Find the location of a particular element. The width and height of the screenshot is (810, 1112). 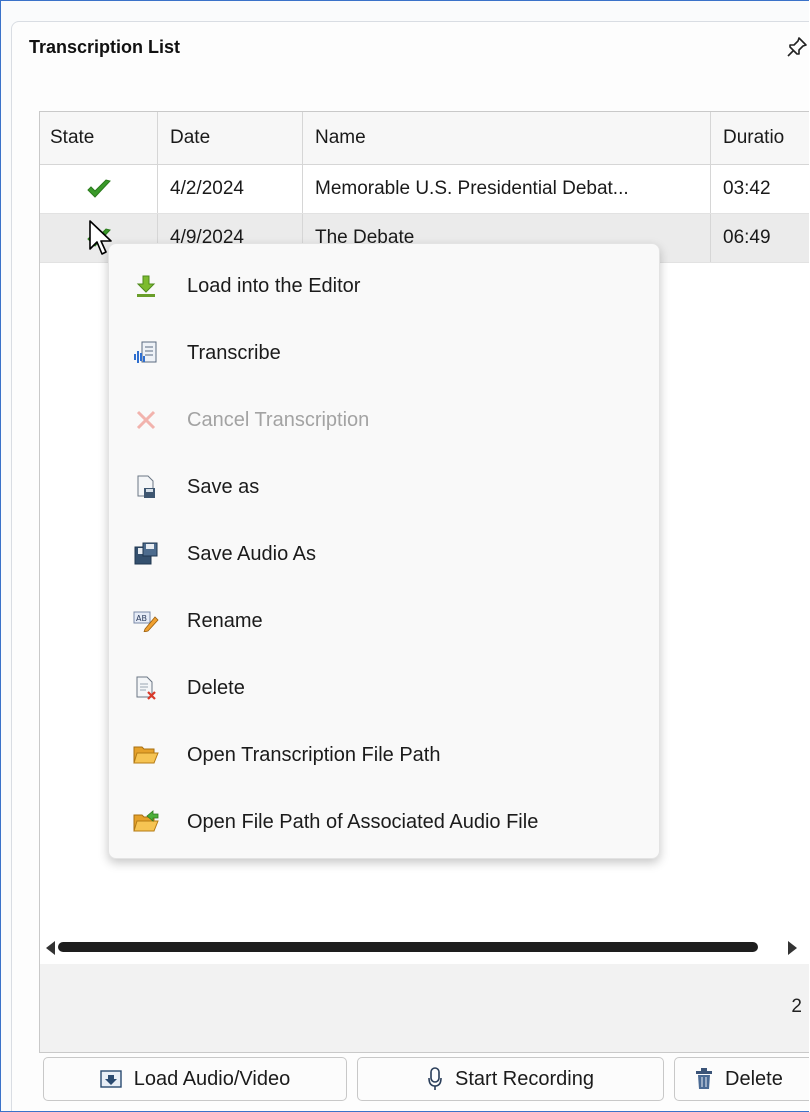

menu-item-delete: Delete is located at coordinates (384, 688).